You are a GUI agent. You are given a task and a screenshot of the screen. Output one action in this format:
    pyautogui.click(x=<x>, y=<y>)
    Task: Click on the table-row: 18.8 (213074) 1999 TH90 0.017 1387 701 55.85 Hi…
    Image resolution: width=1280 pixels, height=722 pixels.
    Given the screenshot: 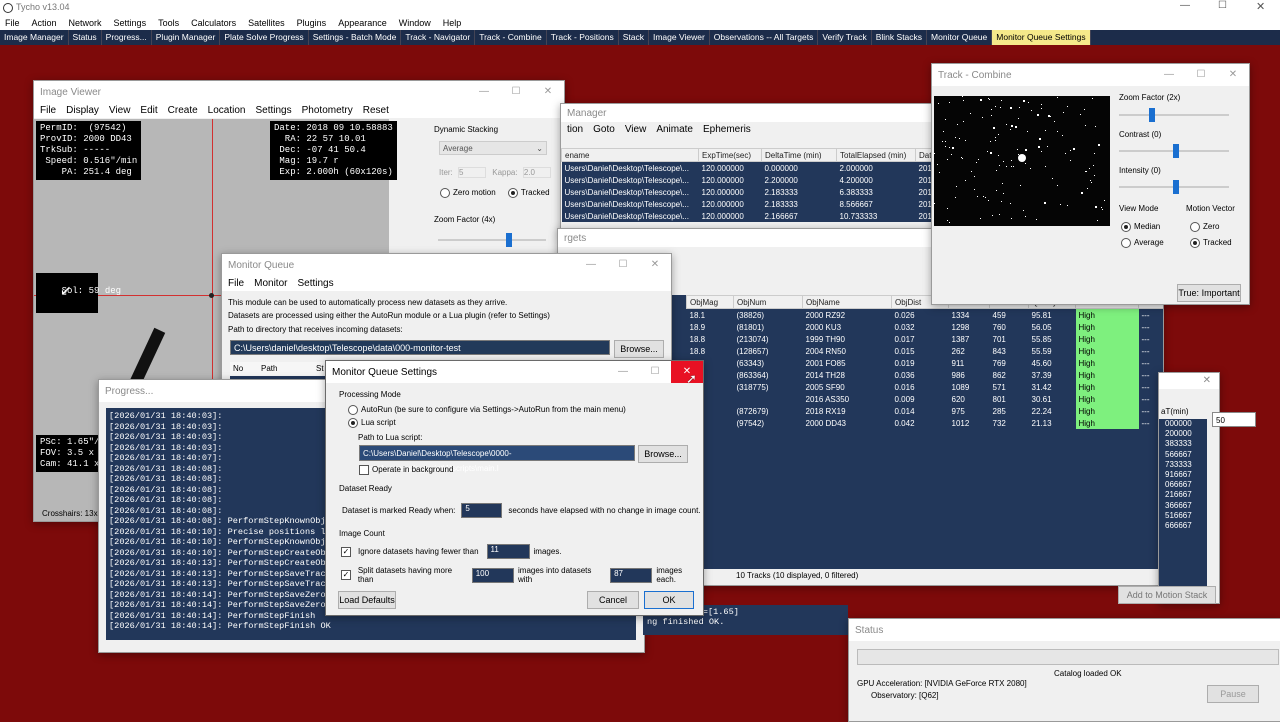 What is the action you would take?
    pyautogui.click(x=924, y=339)
    